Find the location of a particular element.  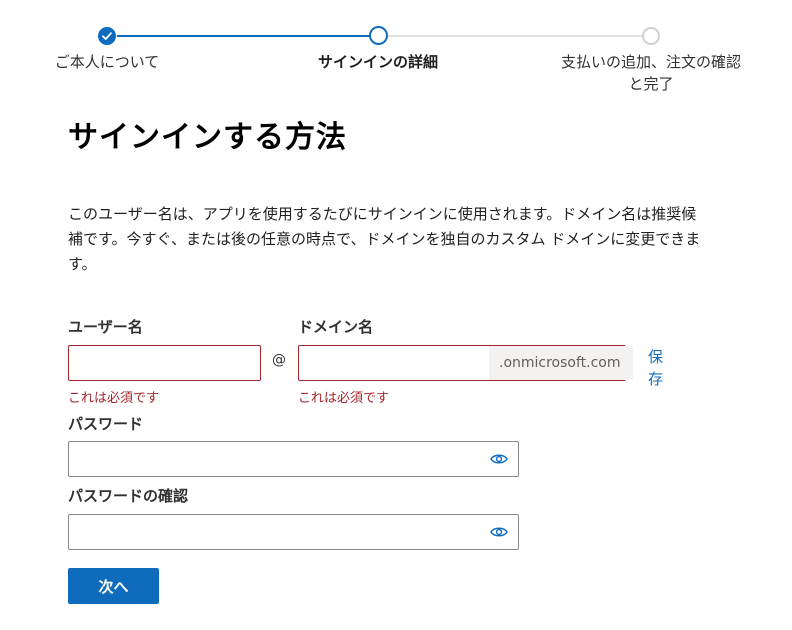

step-2-current-indicator is located at coordinates (378, 35).